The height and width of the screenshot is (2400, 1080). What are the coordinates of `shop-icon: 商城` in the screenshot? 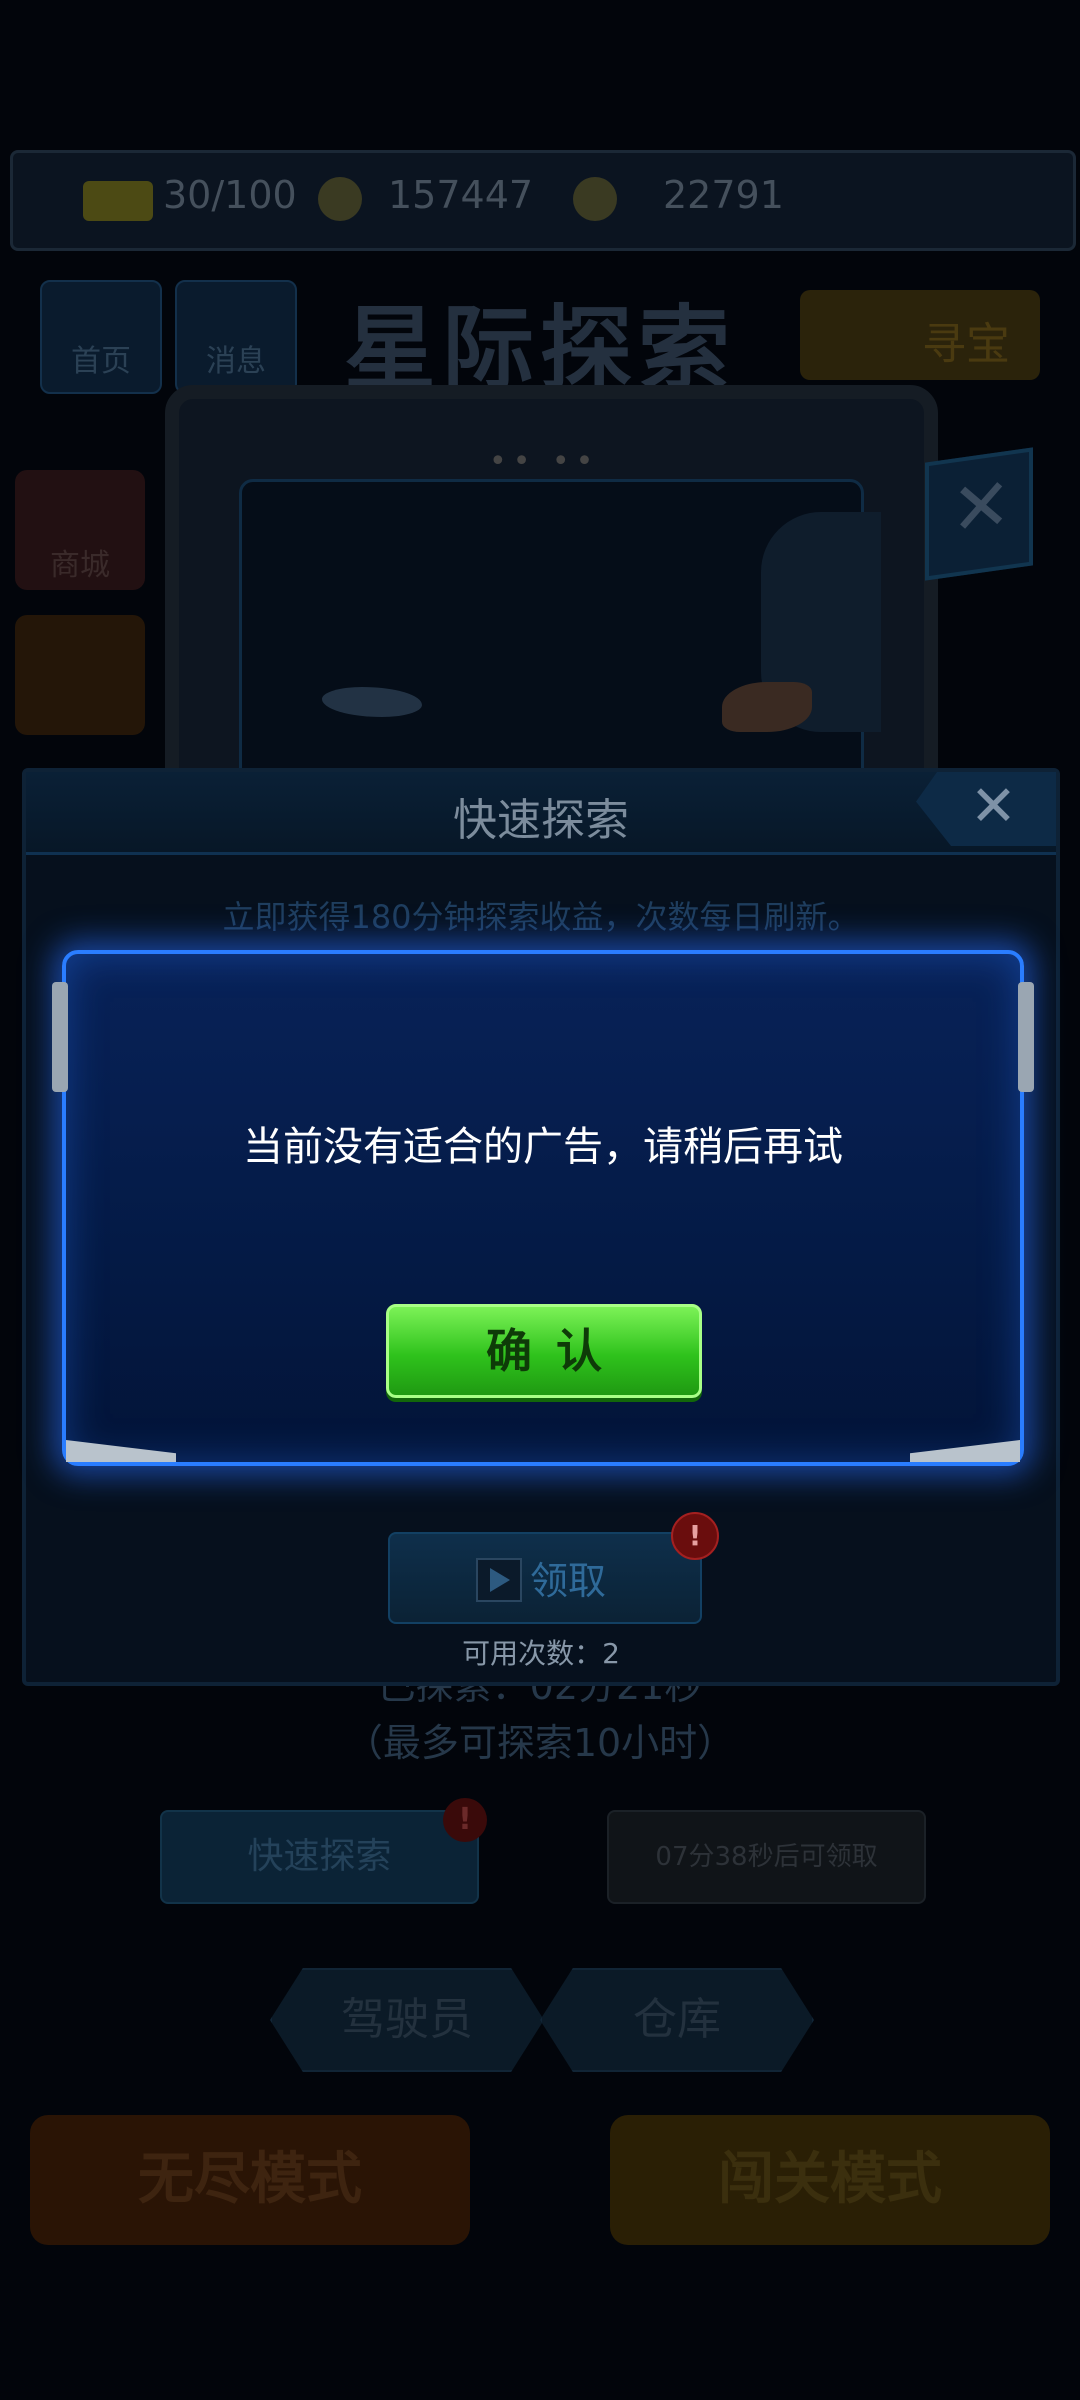 It's located at (80, 530).